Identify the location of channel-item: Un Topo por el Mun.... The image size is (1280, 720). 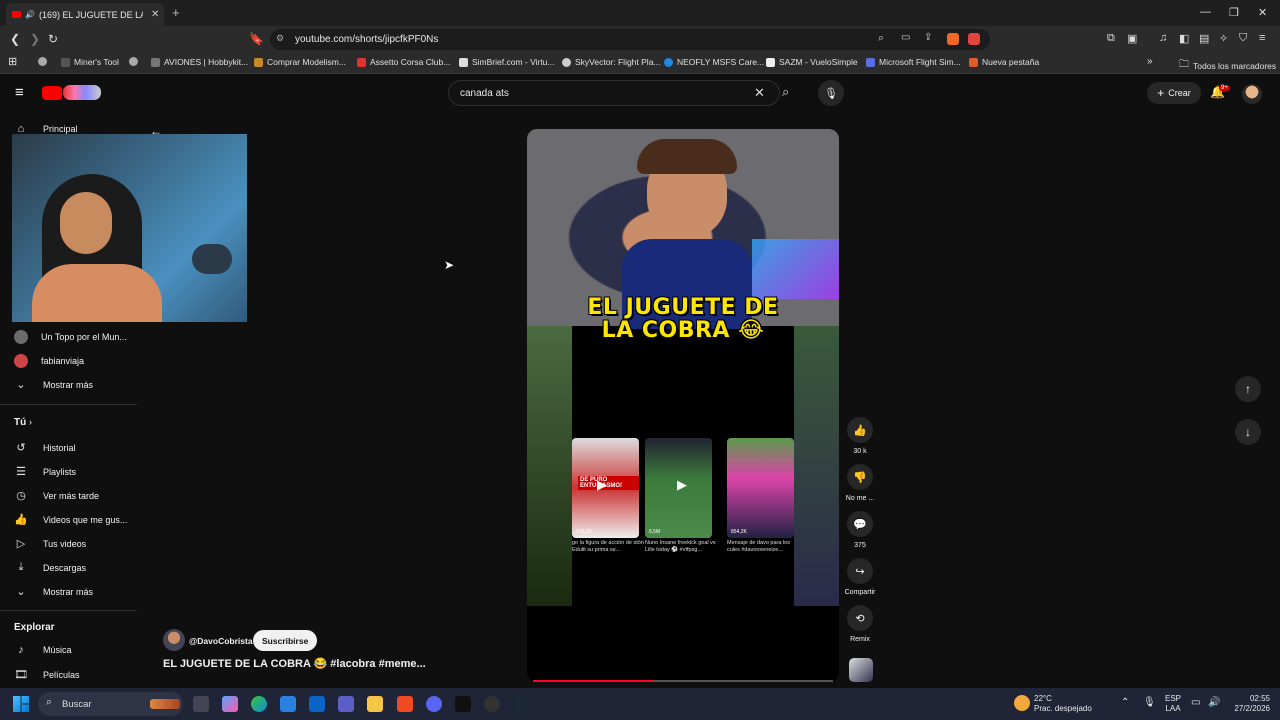
(70, 337).